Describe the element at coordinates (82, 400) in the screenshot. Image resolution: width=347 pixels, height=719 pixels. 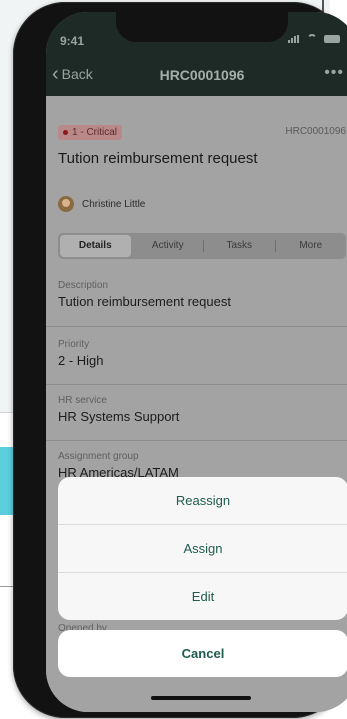
I see `field-label: HR service` at that location.